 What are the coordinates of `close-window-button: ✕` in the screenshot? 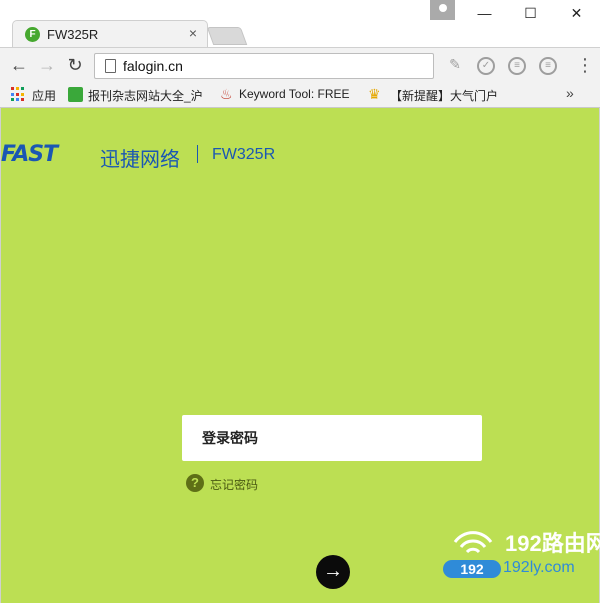 It's located at (576, 13).